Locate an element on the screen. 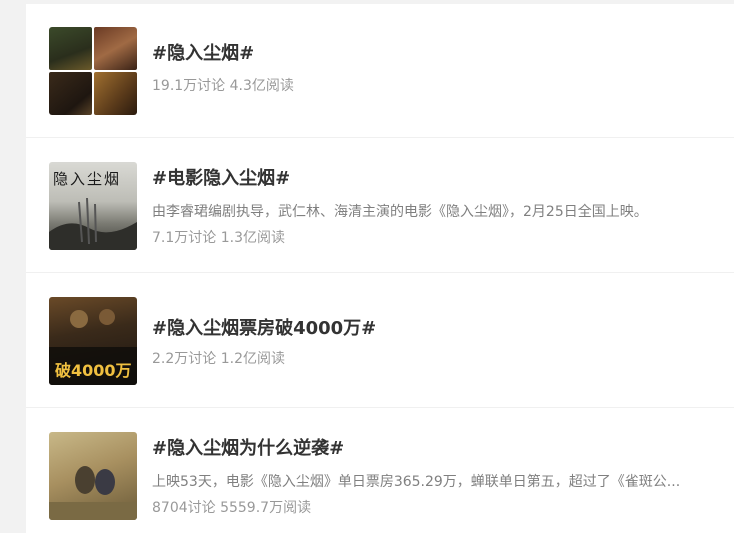  topic-stats: 7.1万讨论 1.3亿阅读 is located at coordinates (218, 238).